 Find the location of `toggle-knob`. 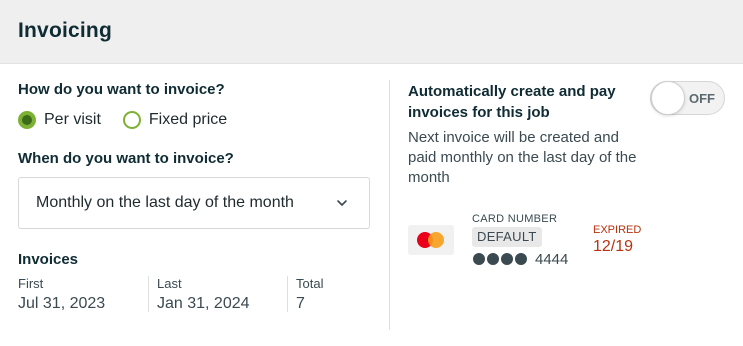

toggle-knob is located at coordinates (668, 98).